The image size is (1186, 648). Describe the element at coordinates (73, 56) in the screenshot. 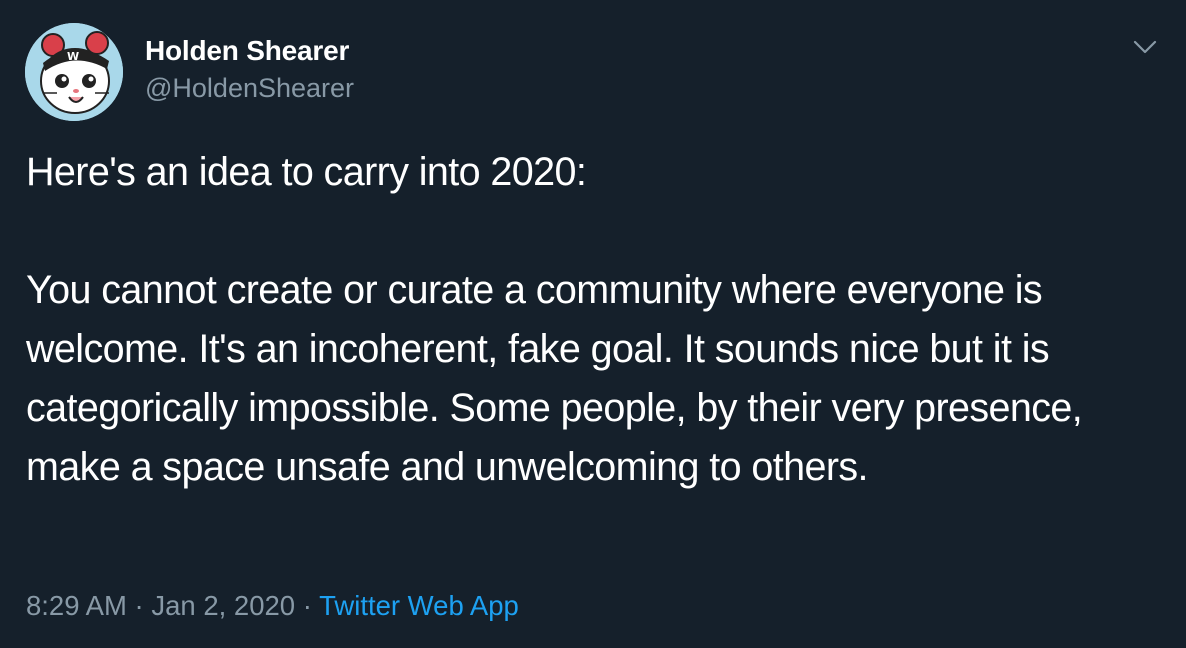

I see `svg-text: W` at that location.